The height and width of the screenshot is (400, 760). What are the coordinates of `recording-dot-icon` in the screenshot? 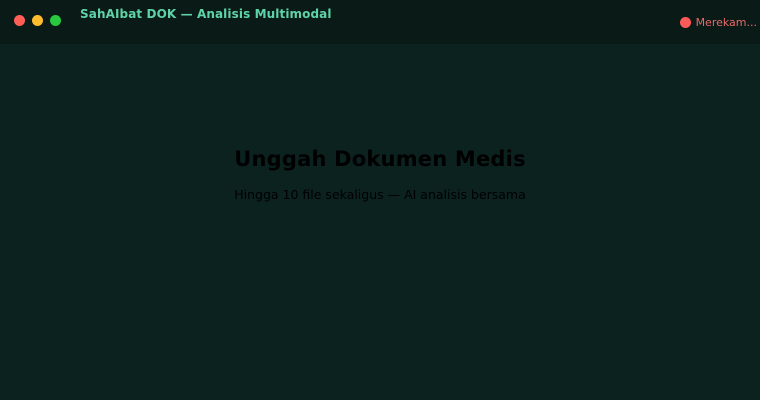 It's located at (685, 22).